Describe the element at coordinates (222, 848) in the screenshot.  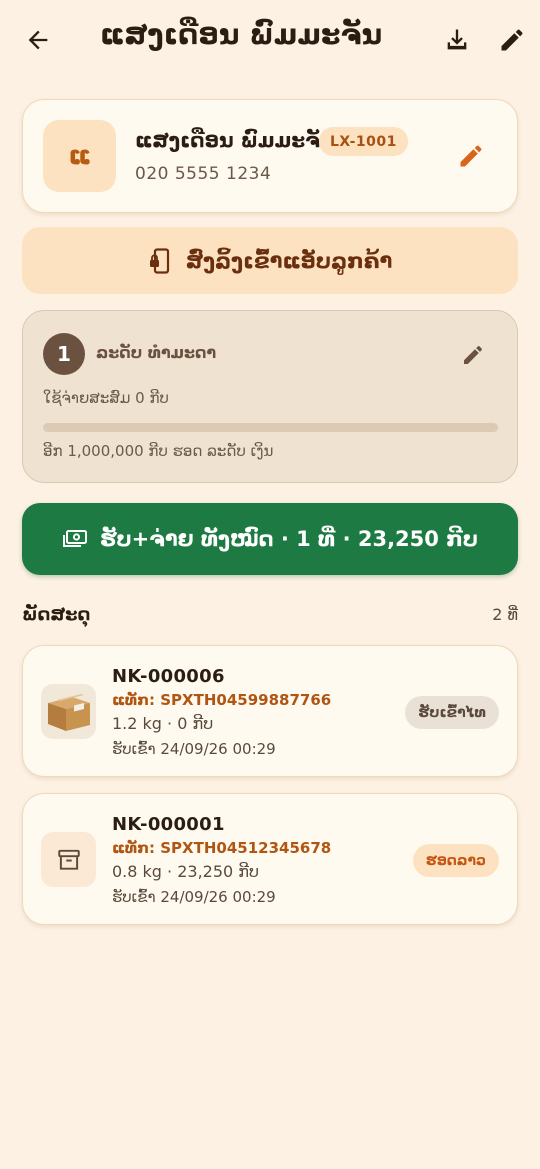
I see `parcel-tracking: ແທັກ: SPXTH04512345678` at that location.